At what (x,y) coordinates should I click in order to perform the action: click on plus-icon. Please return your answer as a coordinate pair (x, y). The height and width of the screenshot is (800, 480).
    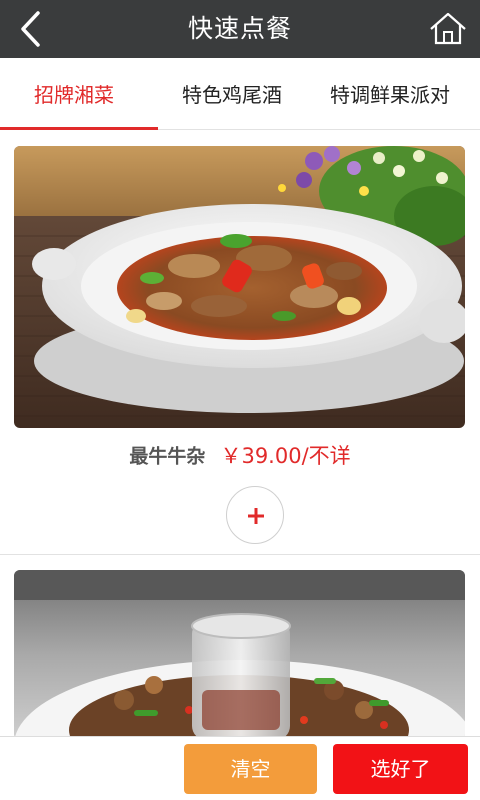
    Looking at the image, I should click on (256, 516).